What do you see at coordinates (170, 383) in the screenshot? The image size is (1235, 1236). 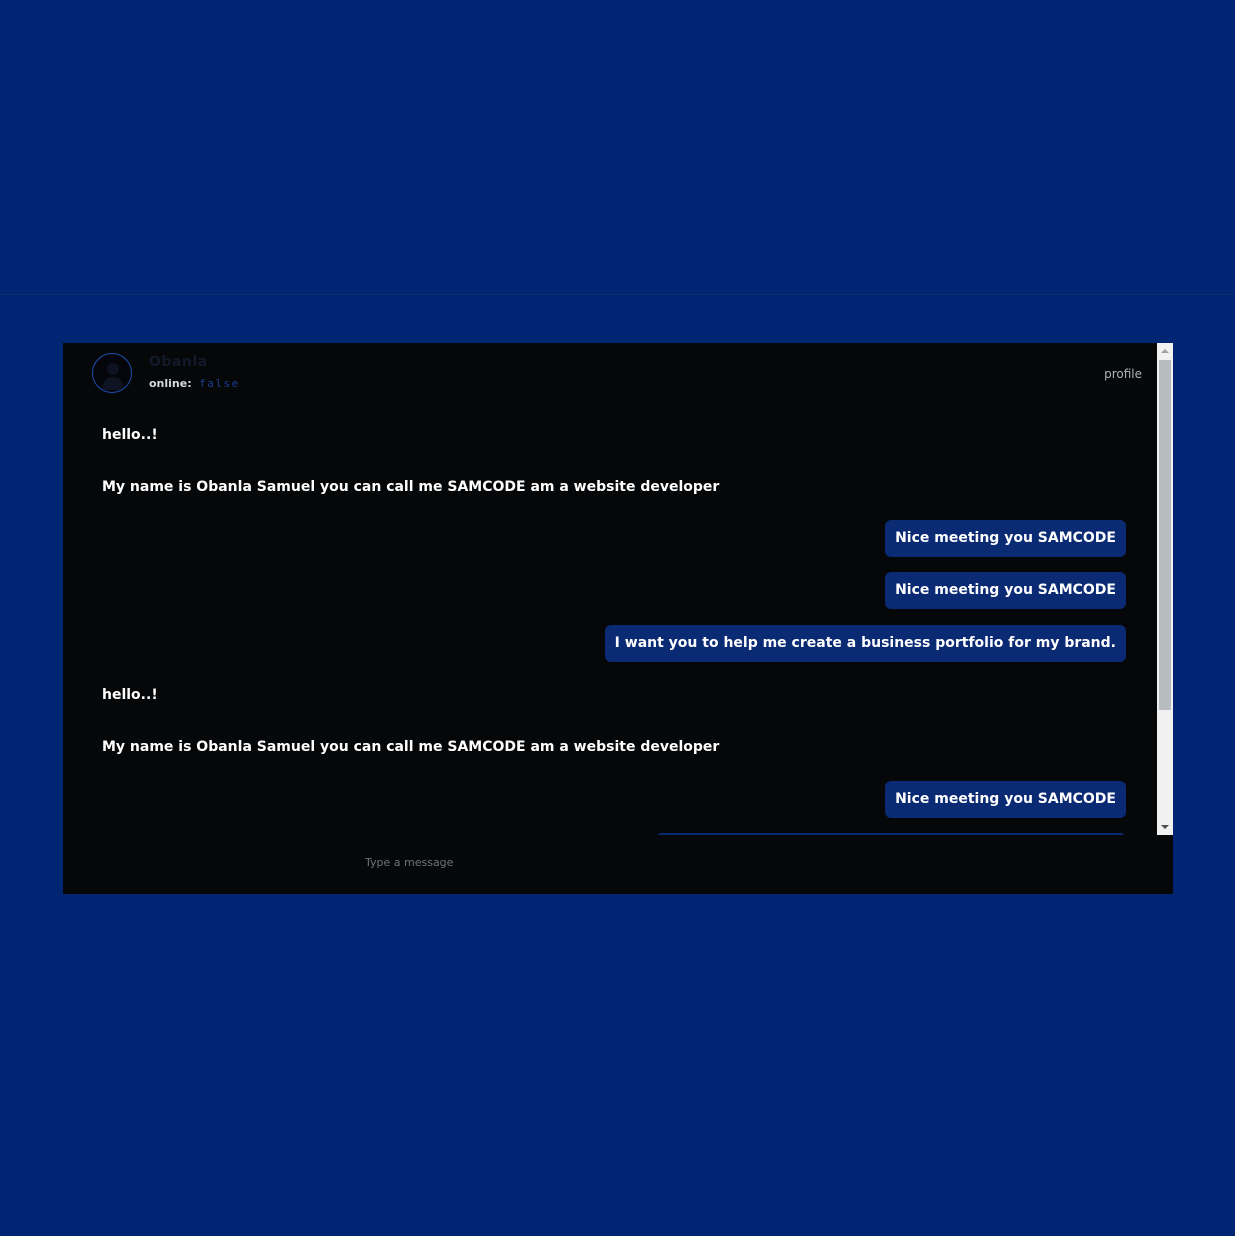 I see `online-status-label: online:` at bounding box center [170, 383].